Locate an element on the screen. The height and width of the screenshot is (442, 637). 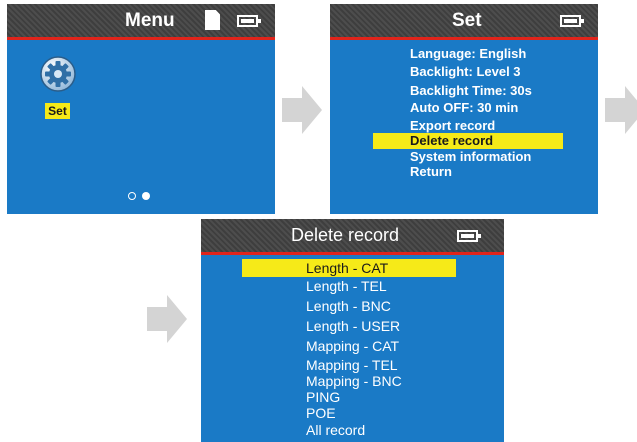
menu-item-backlight: Backlight: Level 3 is located at coordinates (465, 71).